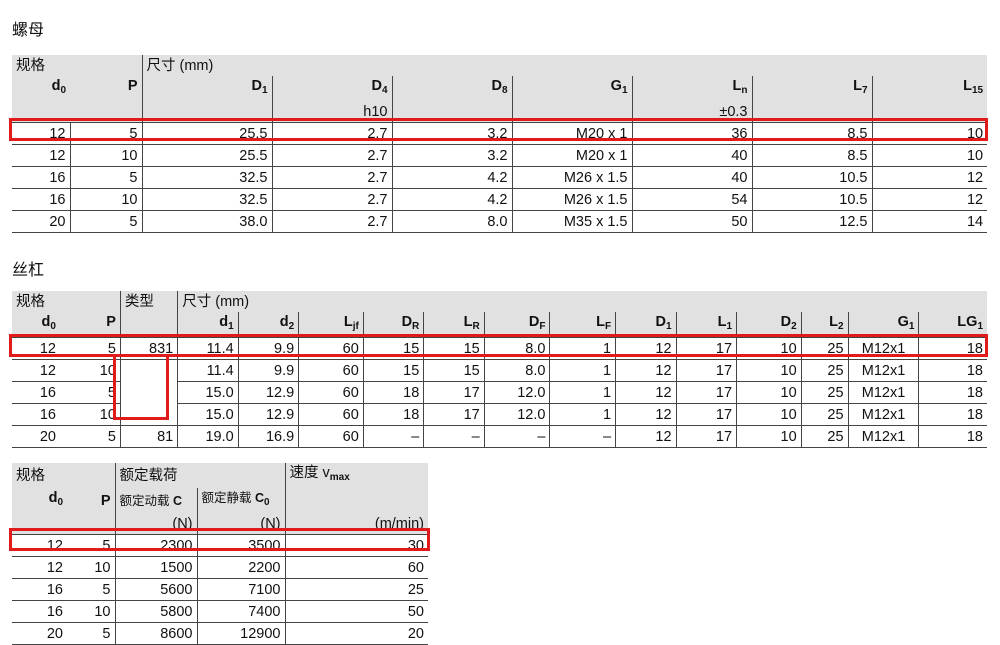 Image resolution: width=1000 pixels, height=645 pixels. Describe the element at coordinates (692, 88) in the screenshot. I see `nut-col-header: Ln` at that location.